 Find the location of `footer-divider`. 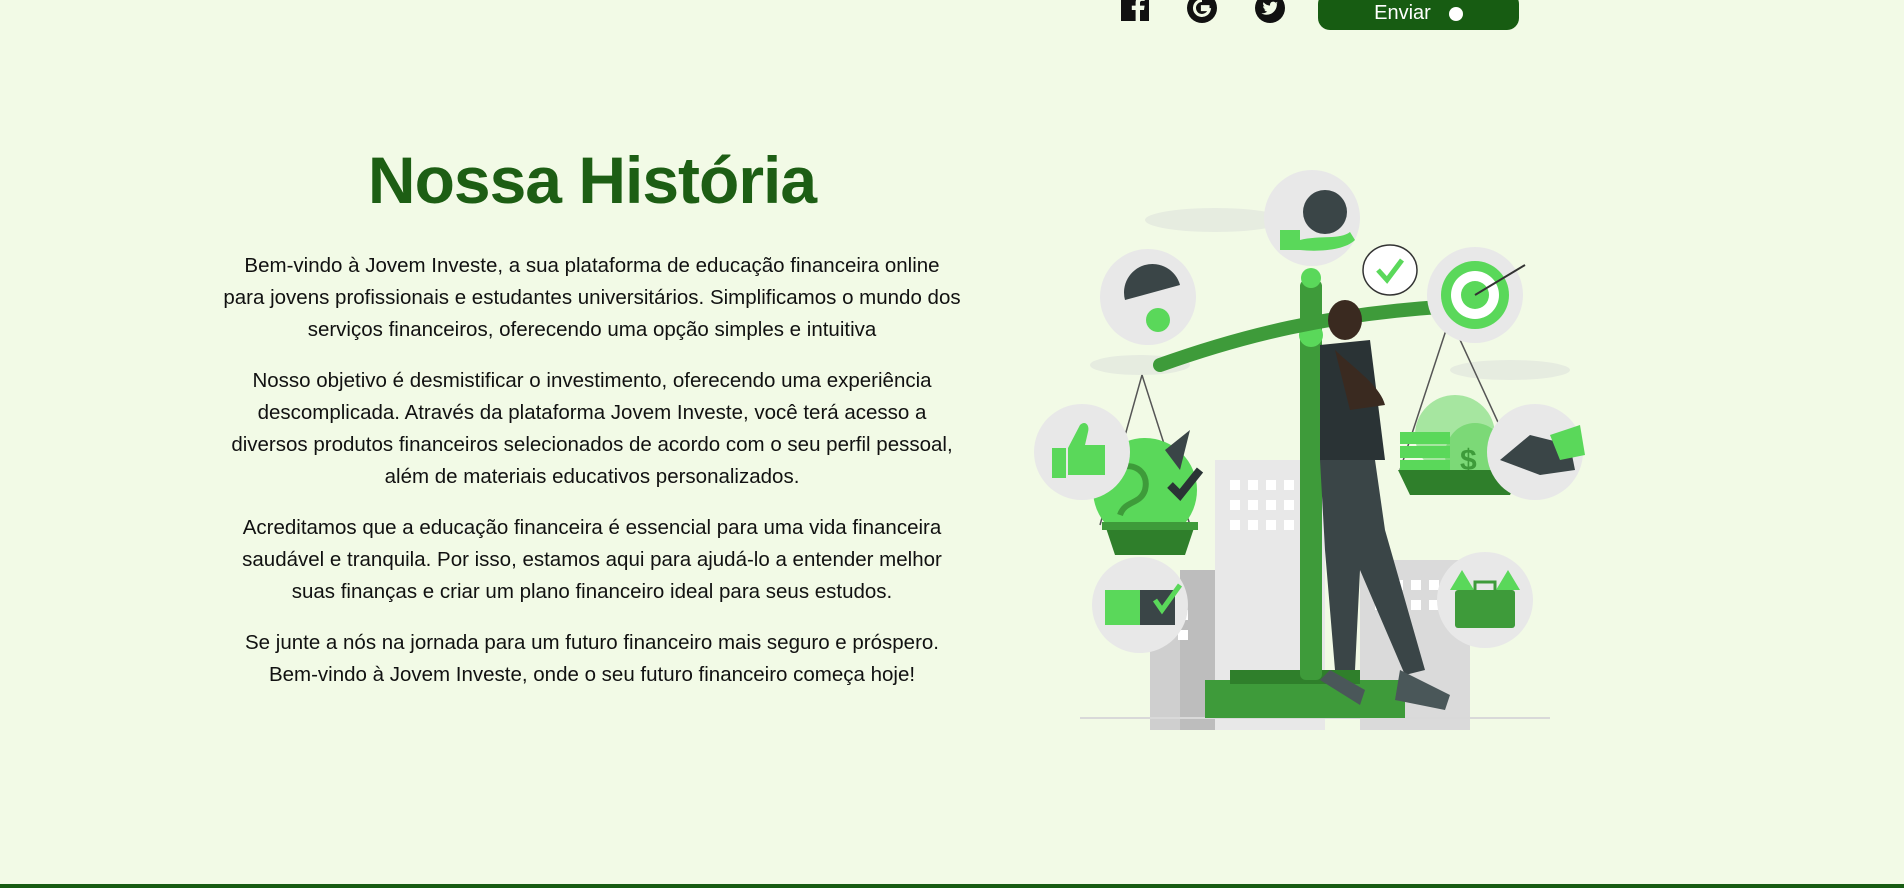

footer-divider is located at coordinates (952, 886).